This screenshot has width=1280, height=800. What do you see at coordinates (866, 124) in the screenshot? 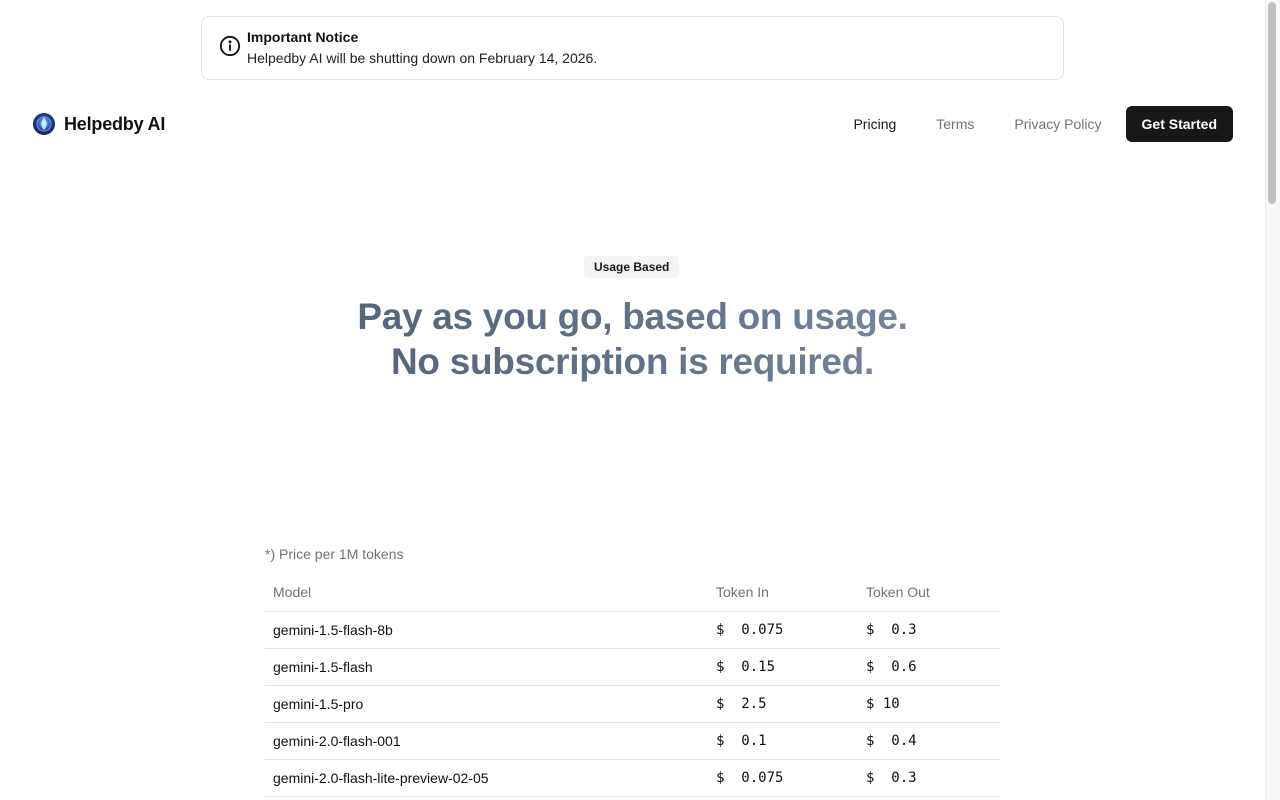
I see `nav-link-pricing: Pricing` at bounding box center [866, 124].